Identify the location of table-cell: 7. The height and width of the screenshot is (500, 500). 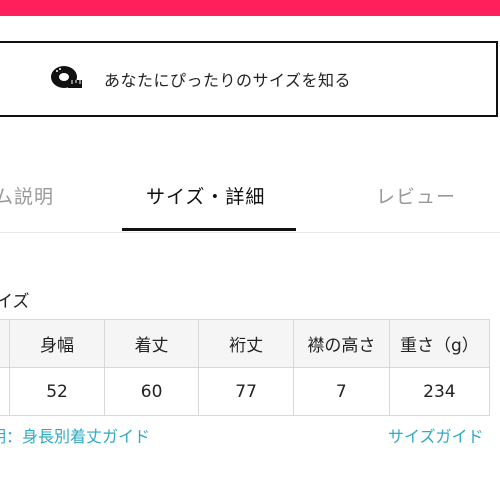
(341, 391).